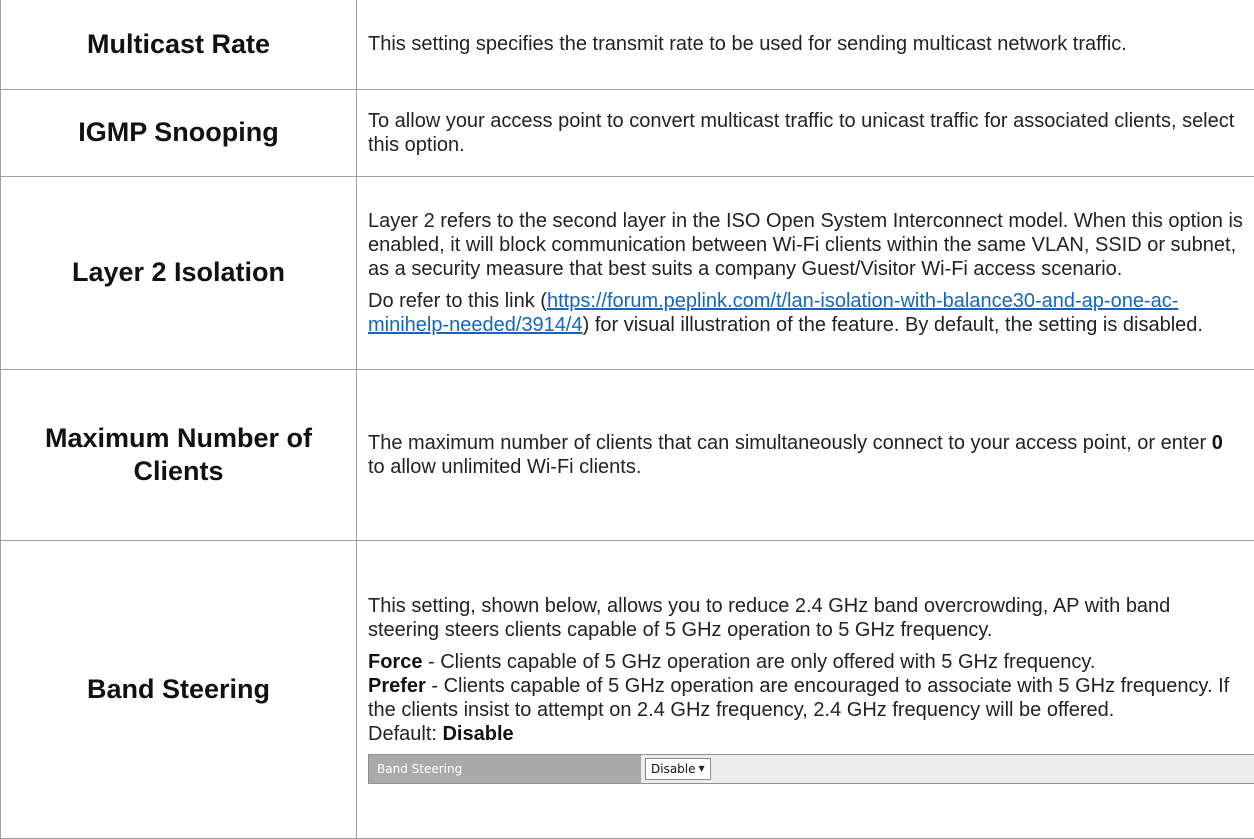 The image size is (1254, 839). What do you see at coordinates (947, 769) in the screenshot?
I see `form-value-cell: Disable ▼` at bounding box center [947, 769].